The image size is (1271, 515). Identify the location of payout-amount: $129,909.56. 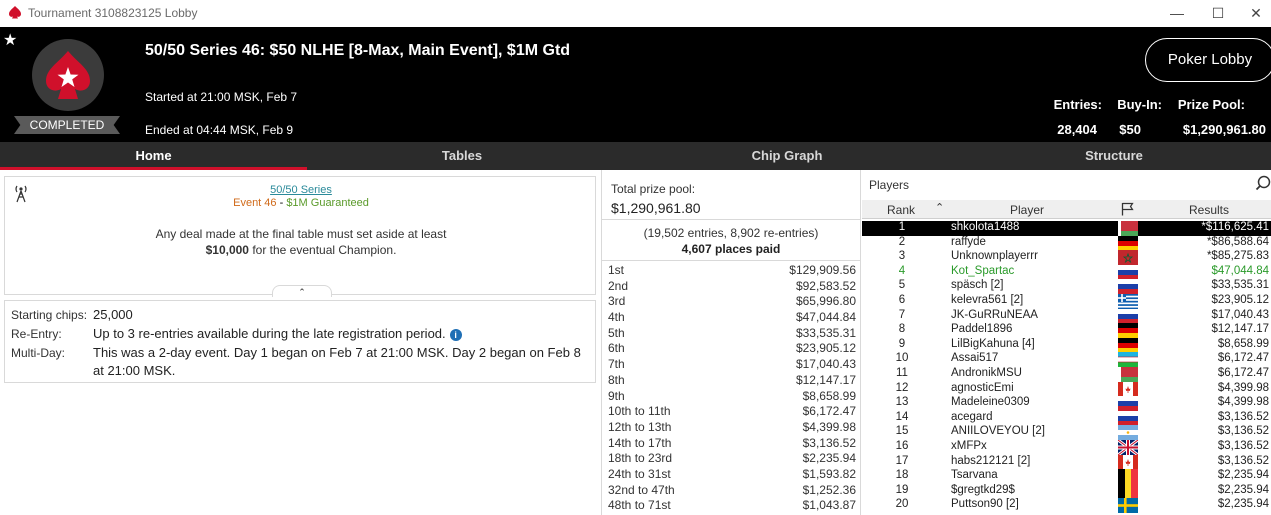
(822, 270).